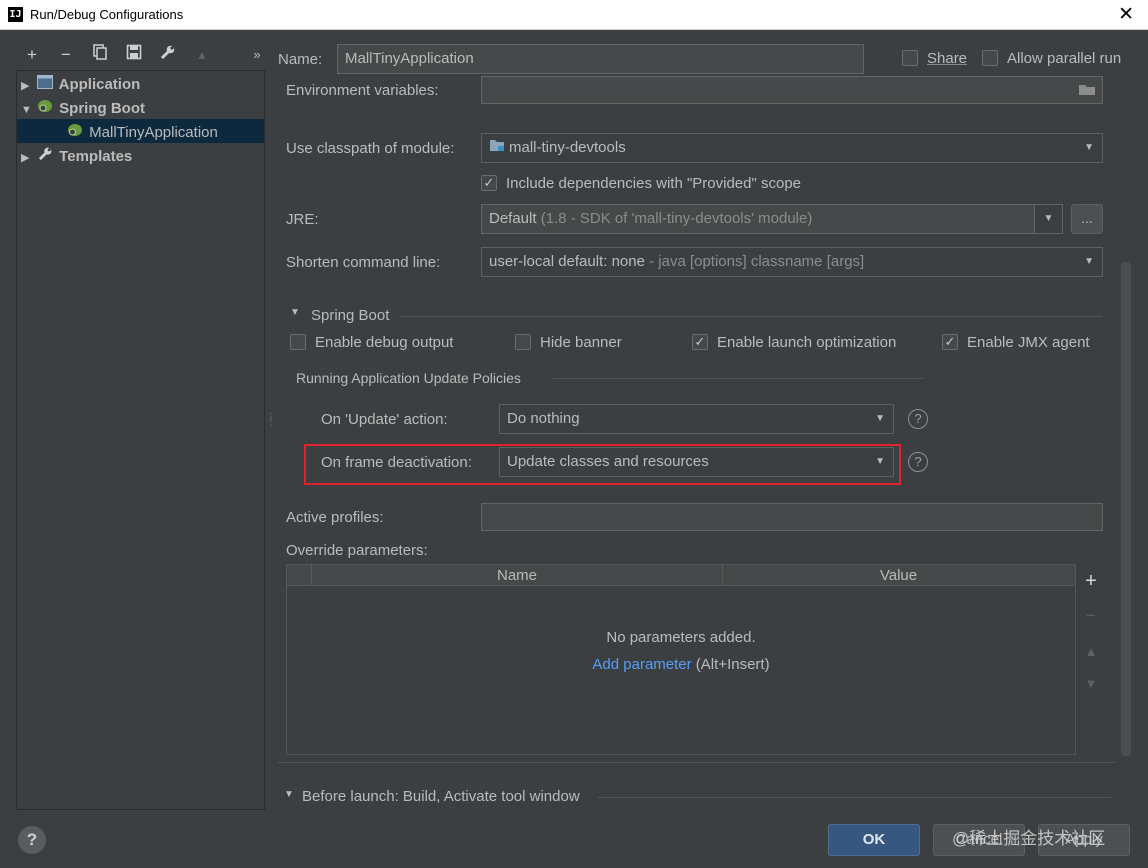 This screenshot has height=868, width=1148. What do you see at coordinates (696, 419) in the screenshot?
I see `update-action-select: Do nothing ▼` at bounding box center [696, 419].